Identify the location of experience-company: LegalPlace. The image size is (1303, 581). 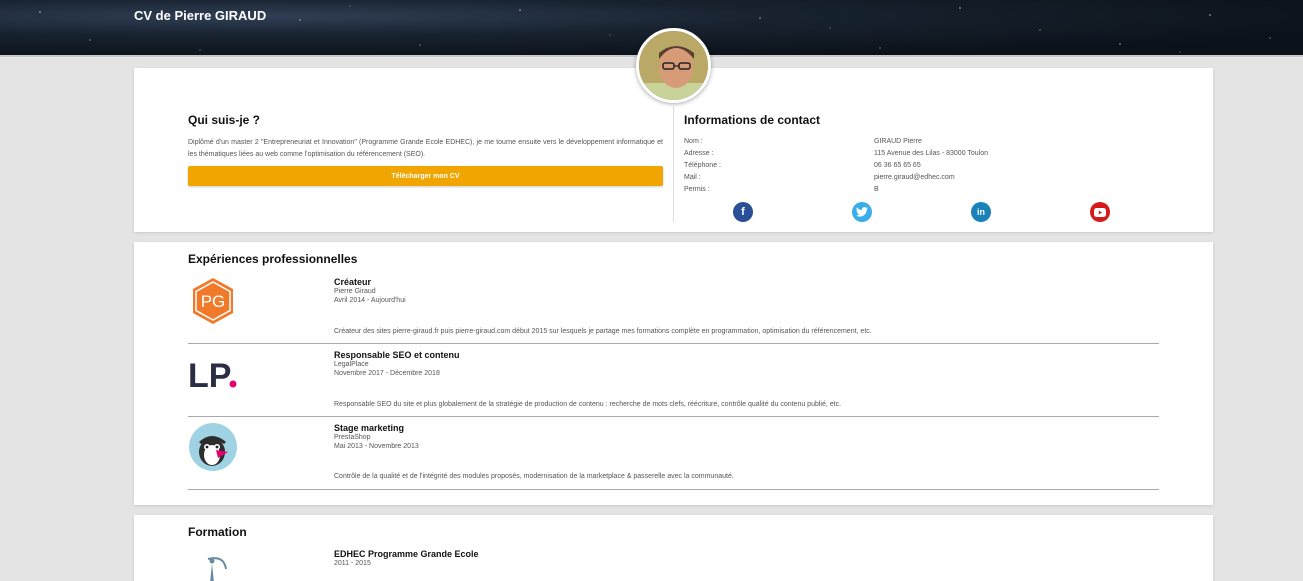
(351, 364).